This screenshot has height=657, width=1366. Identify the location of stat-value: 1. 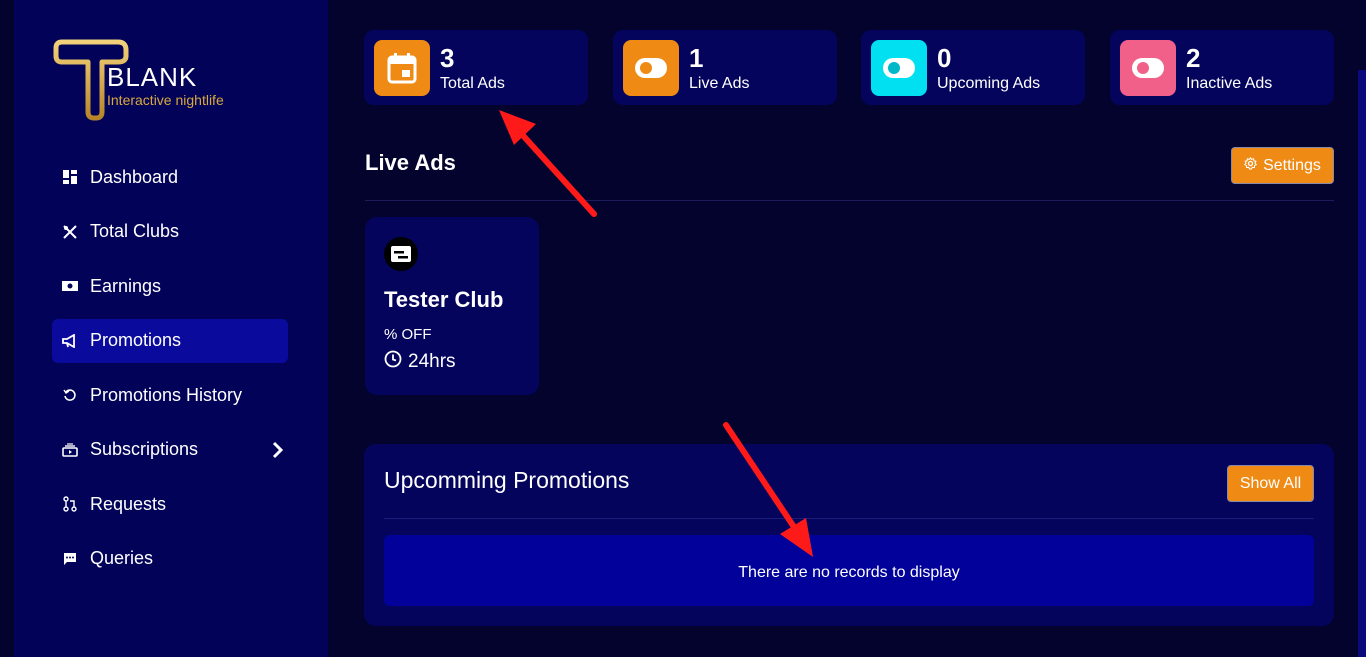
(696, 58).